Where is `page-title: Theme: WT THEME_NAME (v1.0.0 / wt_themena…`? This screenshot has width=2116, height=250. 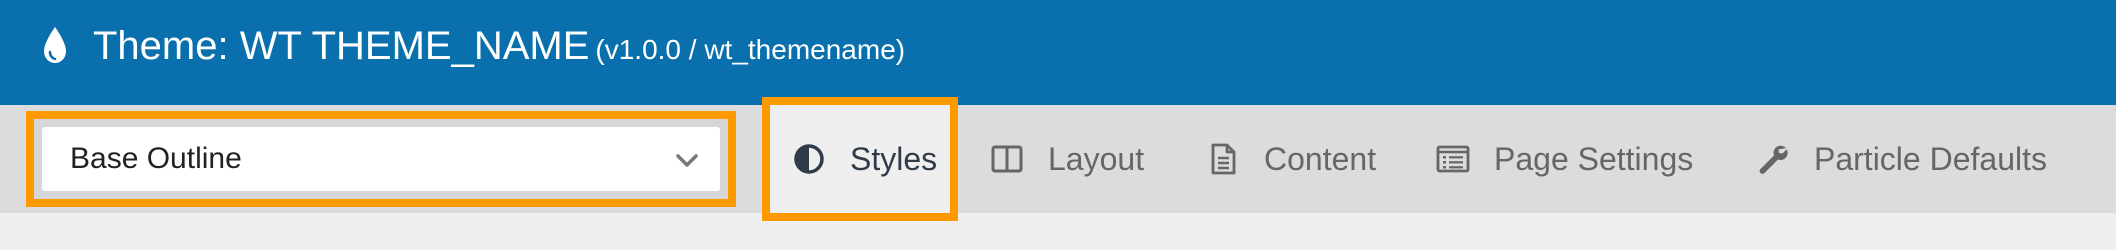
page-title: Theme: WT THEME_NAME (v1.0.0 / wt_themena… is located at coordinates (499, 48).